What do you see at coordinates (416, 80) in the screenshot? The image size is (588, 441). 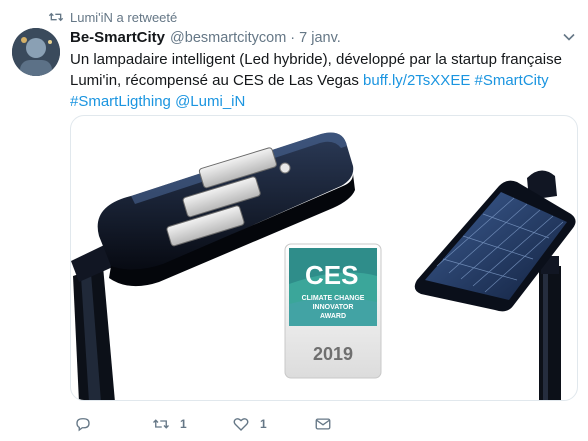 I see `tweet-link: buff.ly/2TsXXEE` at bounding box center [416, 80].